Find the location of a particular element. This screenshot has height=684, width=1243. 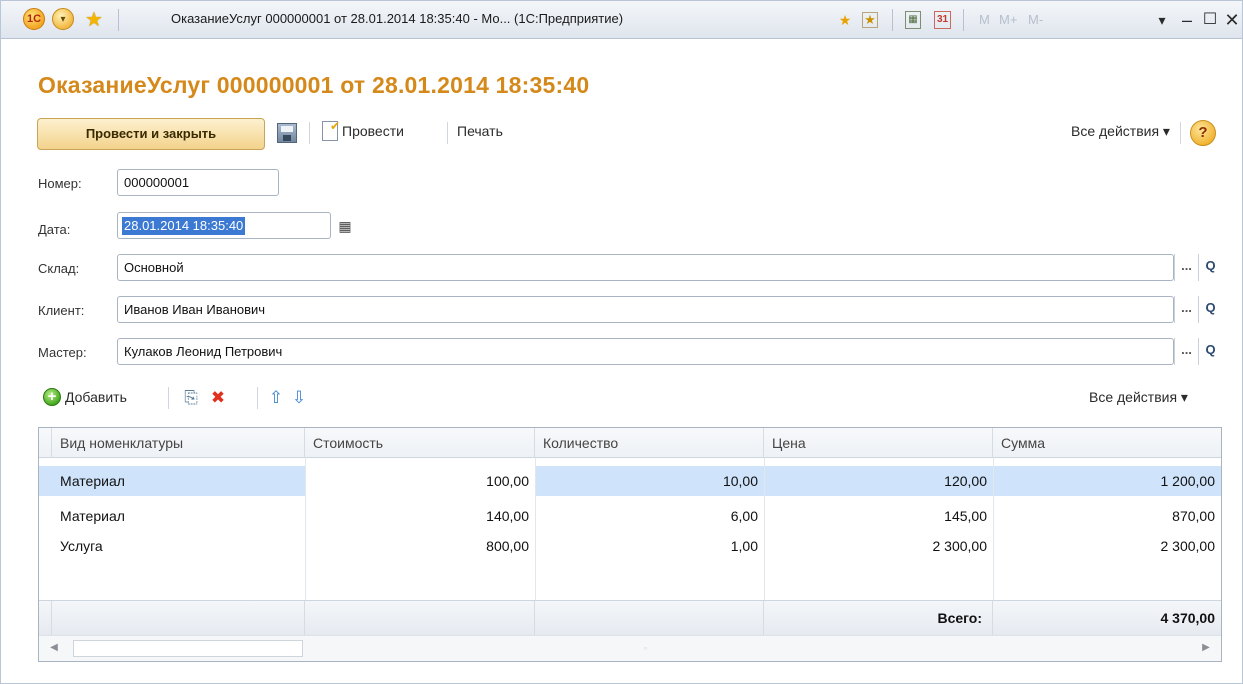

table-row: Услуга 800,00 1,00 2 300,00 2 300,00 is located at coordinates (630, 546).